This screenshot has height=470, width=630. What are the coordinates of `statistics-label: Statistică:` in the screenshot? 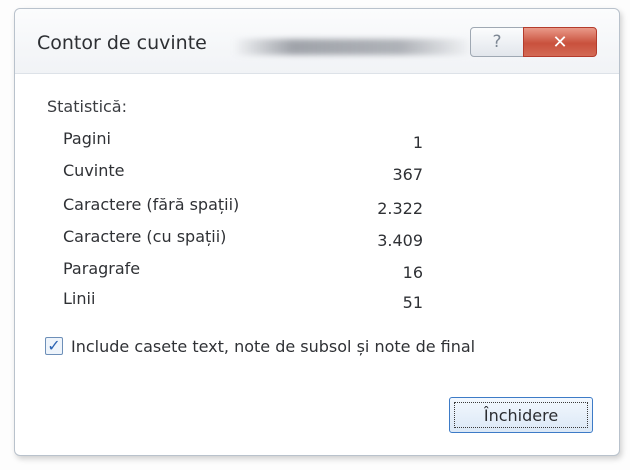 It's located at (87, 106).